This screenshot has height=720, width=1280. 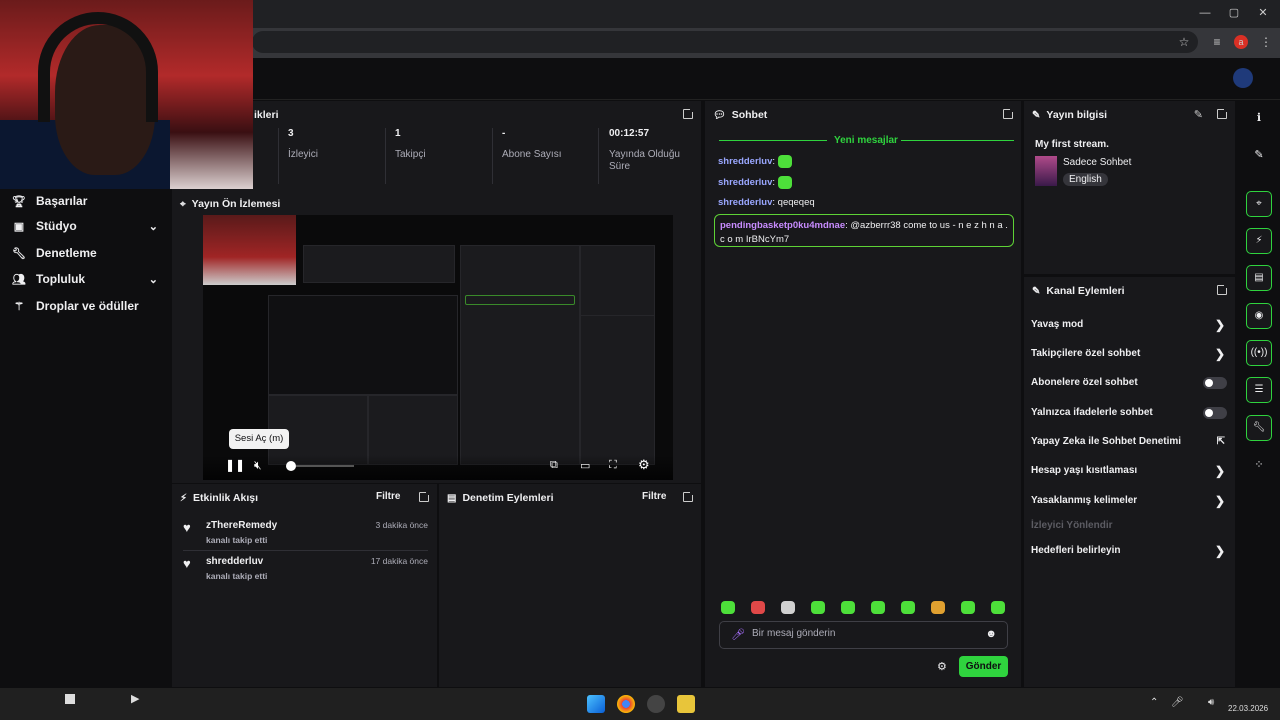 What do you see at coordinates (1129, 551) in the screenshot?
I see `goals-item: Hedefleri belirleyin ❯` at bounding box center [1129, 551].